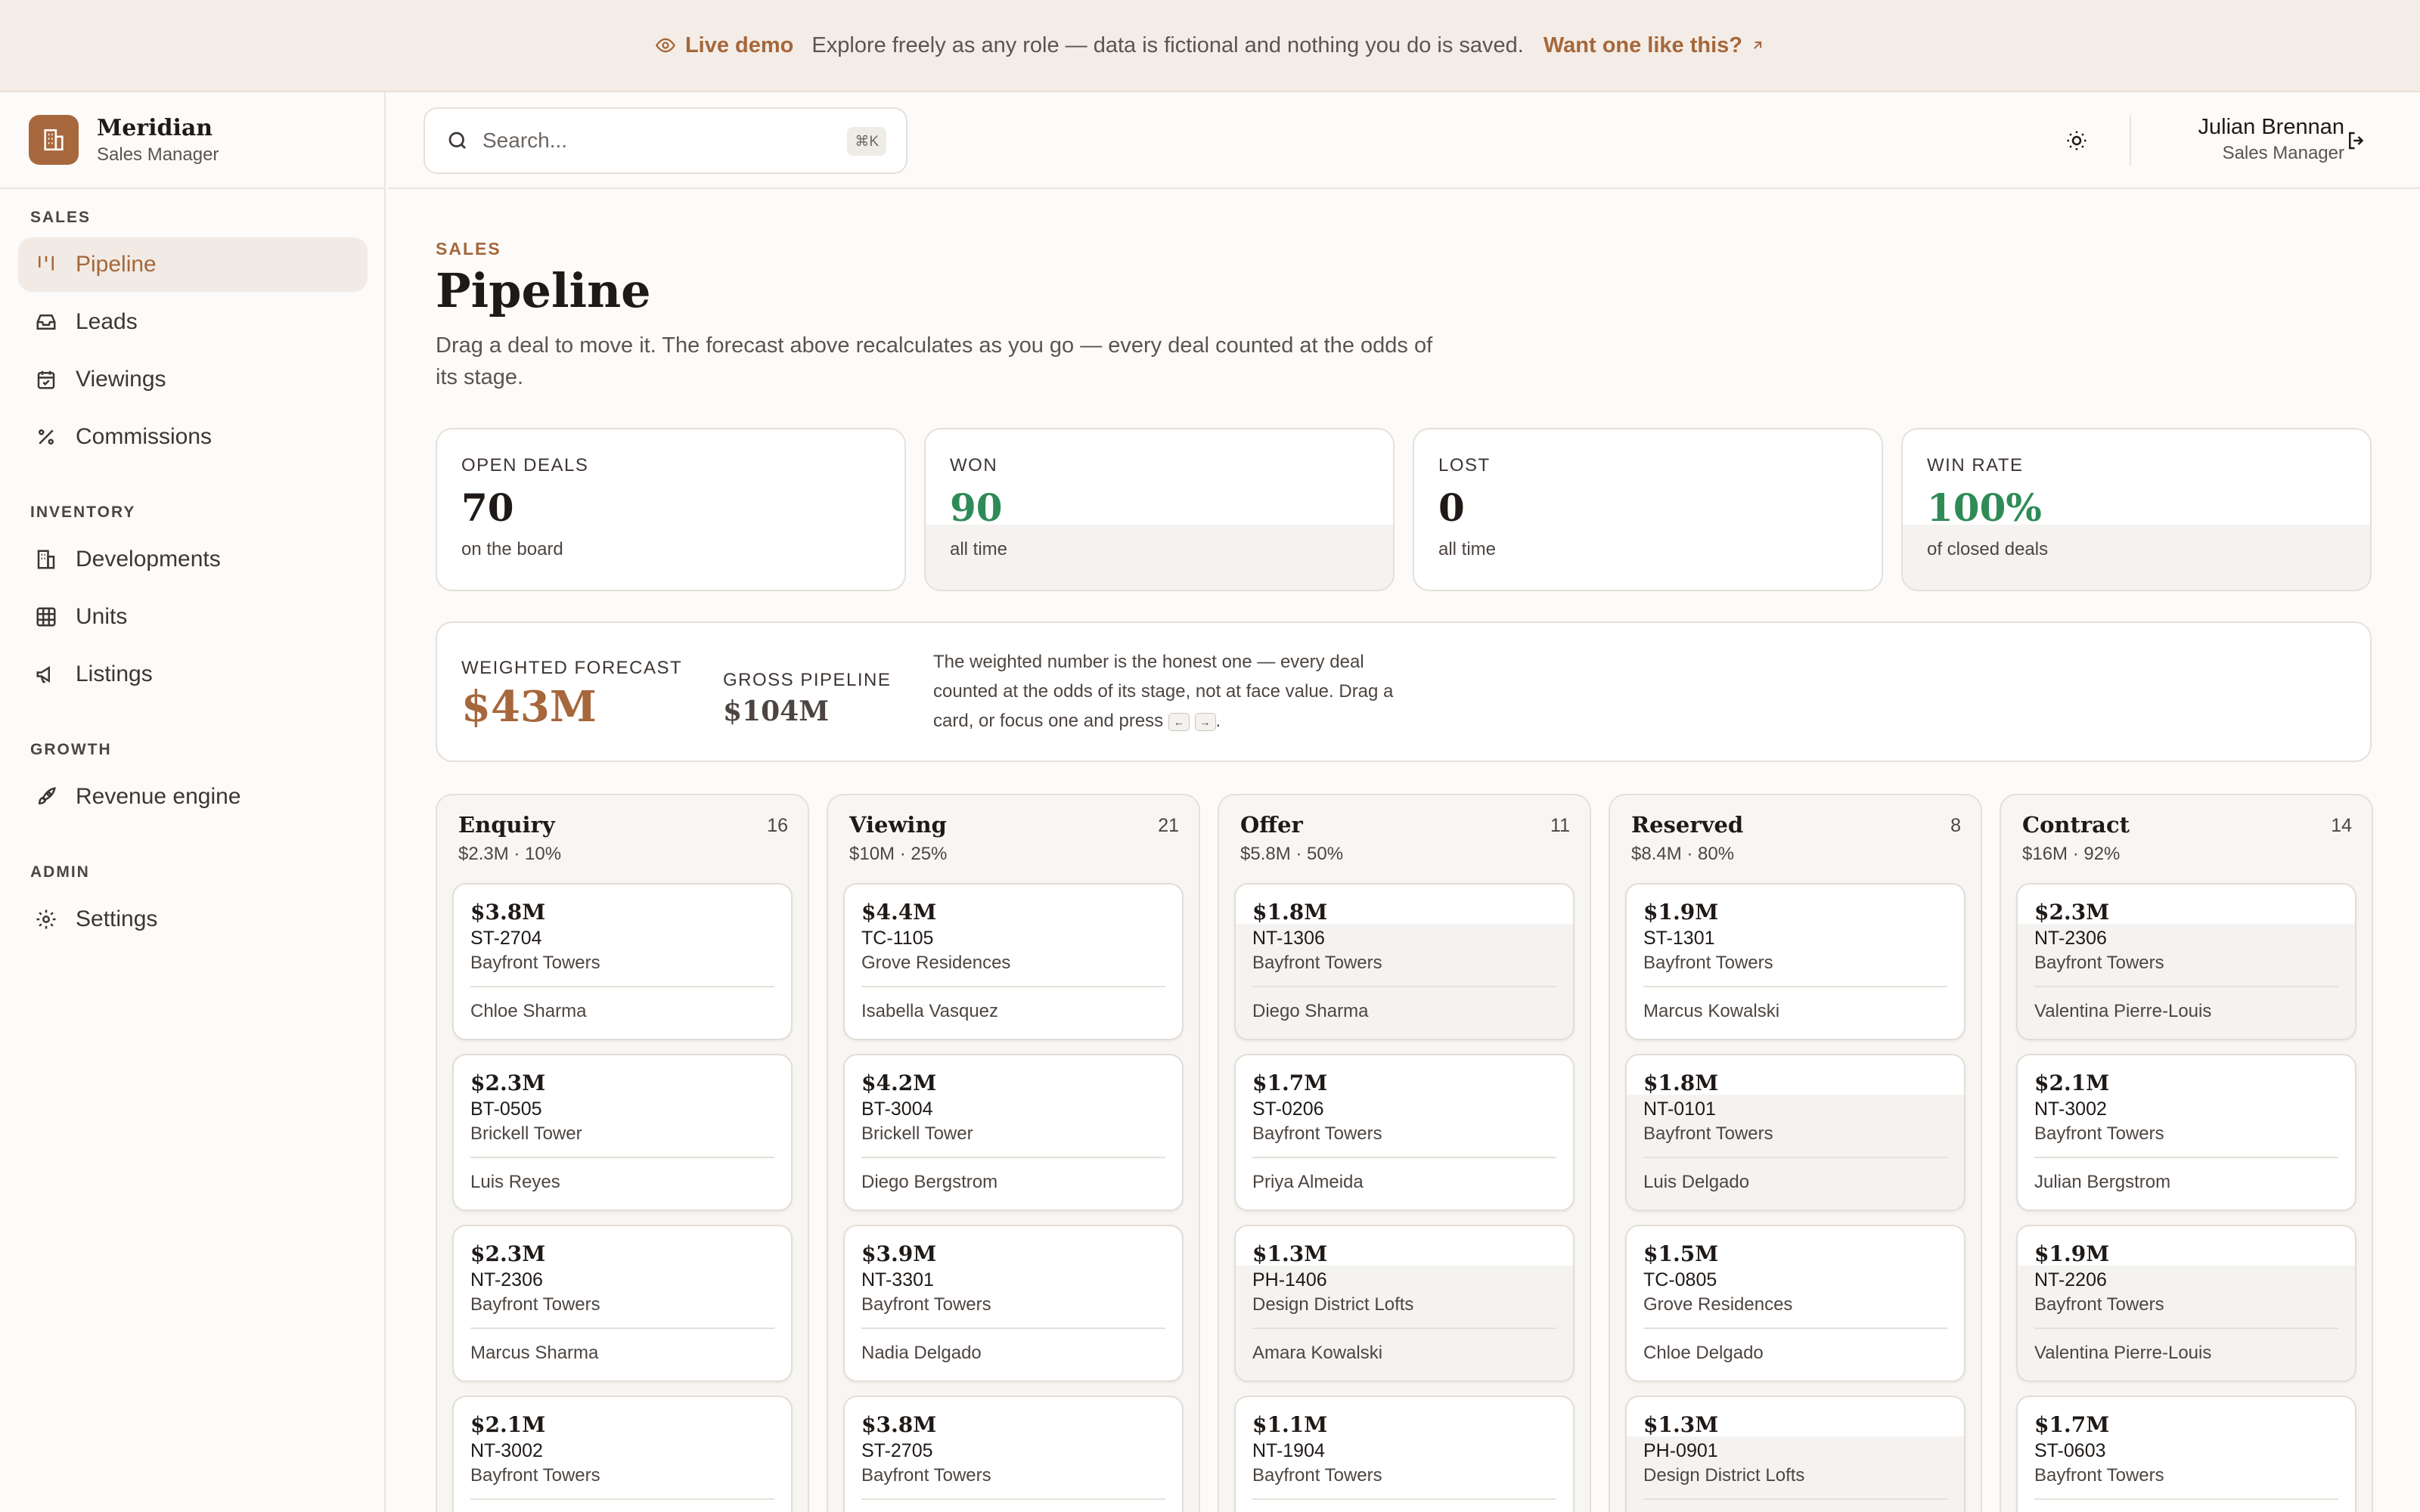 The height and width of the screenshot is (1512, 2420). Describe the element at coordinates (622, 961) in the screenshot. I see `deal-card: $3.8M ST-2704 Bayfront Towers Chloe Sharma` at that location.